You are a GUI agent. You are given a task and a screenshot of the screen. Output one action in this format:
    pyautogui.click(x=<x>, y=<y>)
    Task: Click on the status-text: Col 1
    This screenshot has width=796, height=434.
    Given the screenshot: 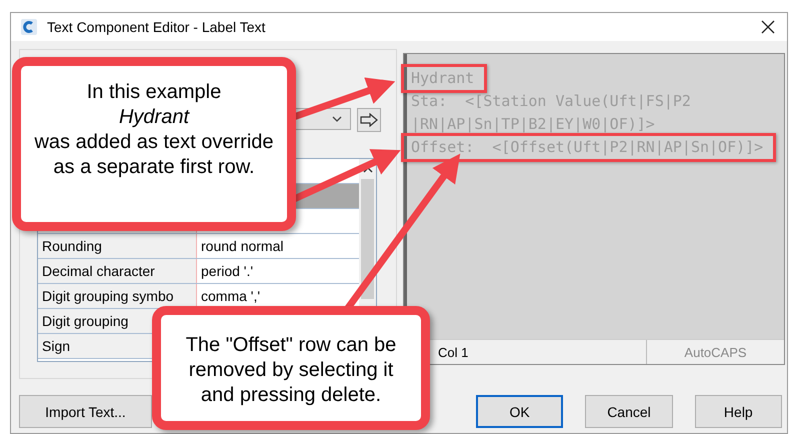 What is the action you would take?
    pyautogui.click(x=453, y=353)
    